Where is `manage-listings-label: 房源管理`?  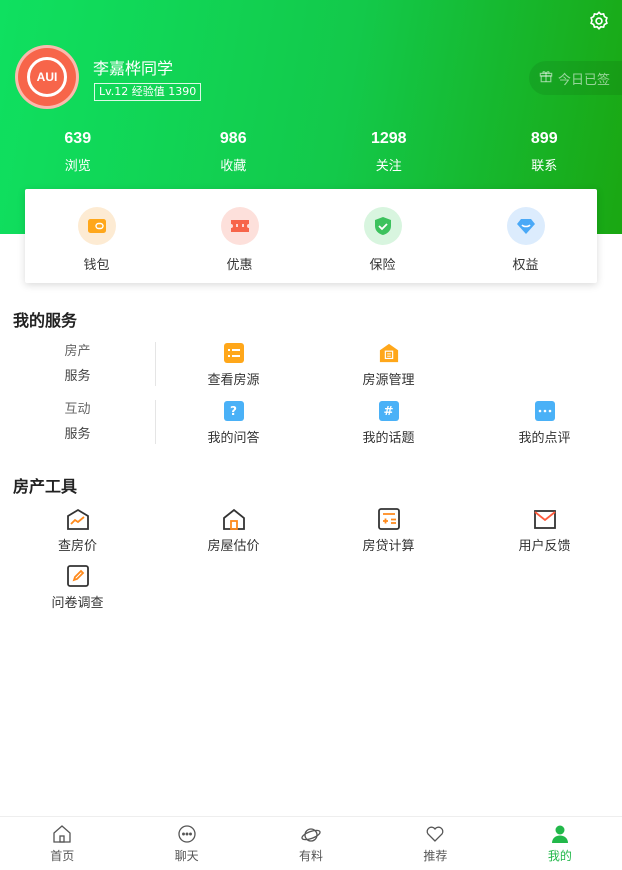 manage-listings-label: 房源管理 is located at coordinates (388, 380).